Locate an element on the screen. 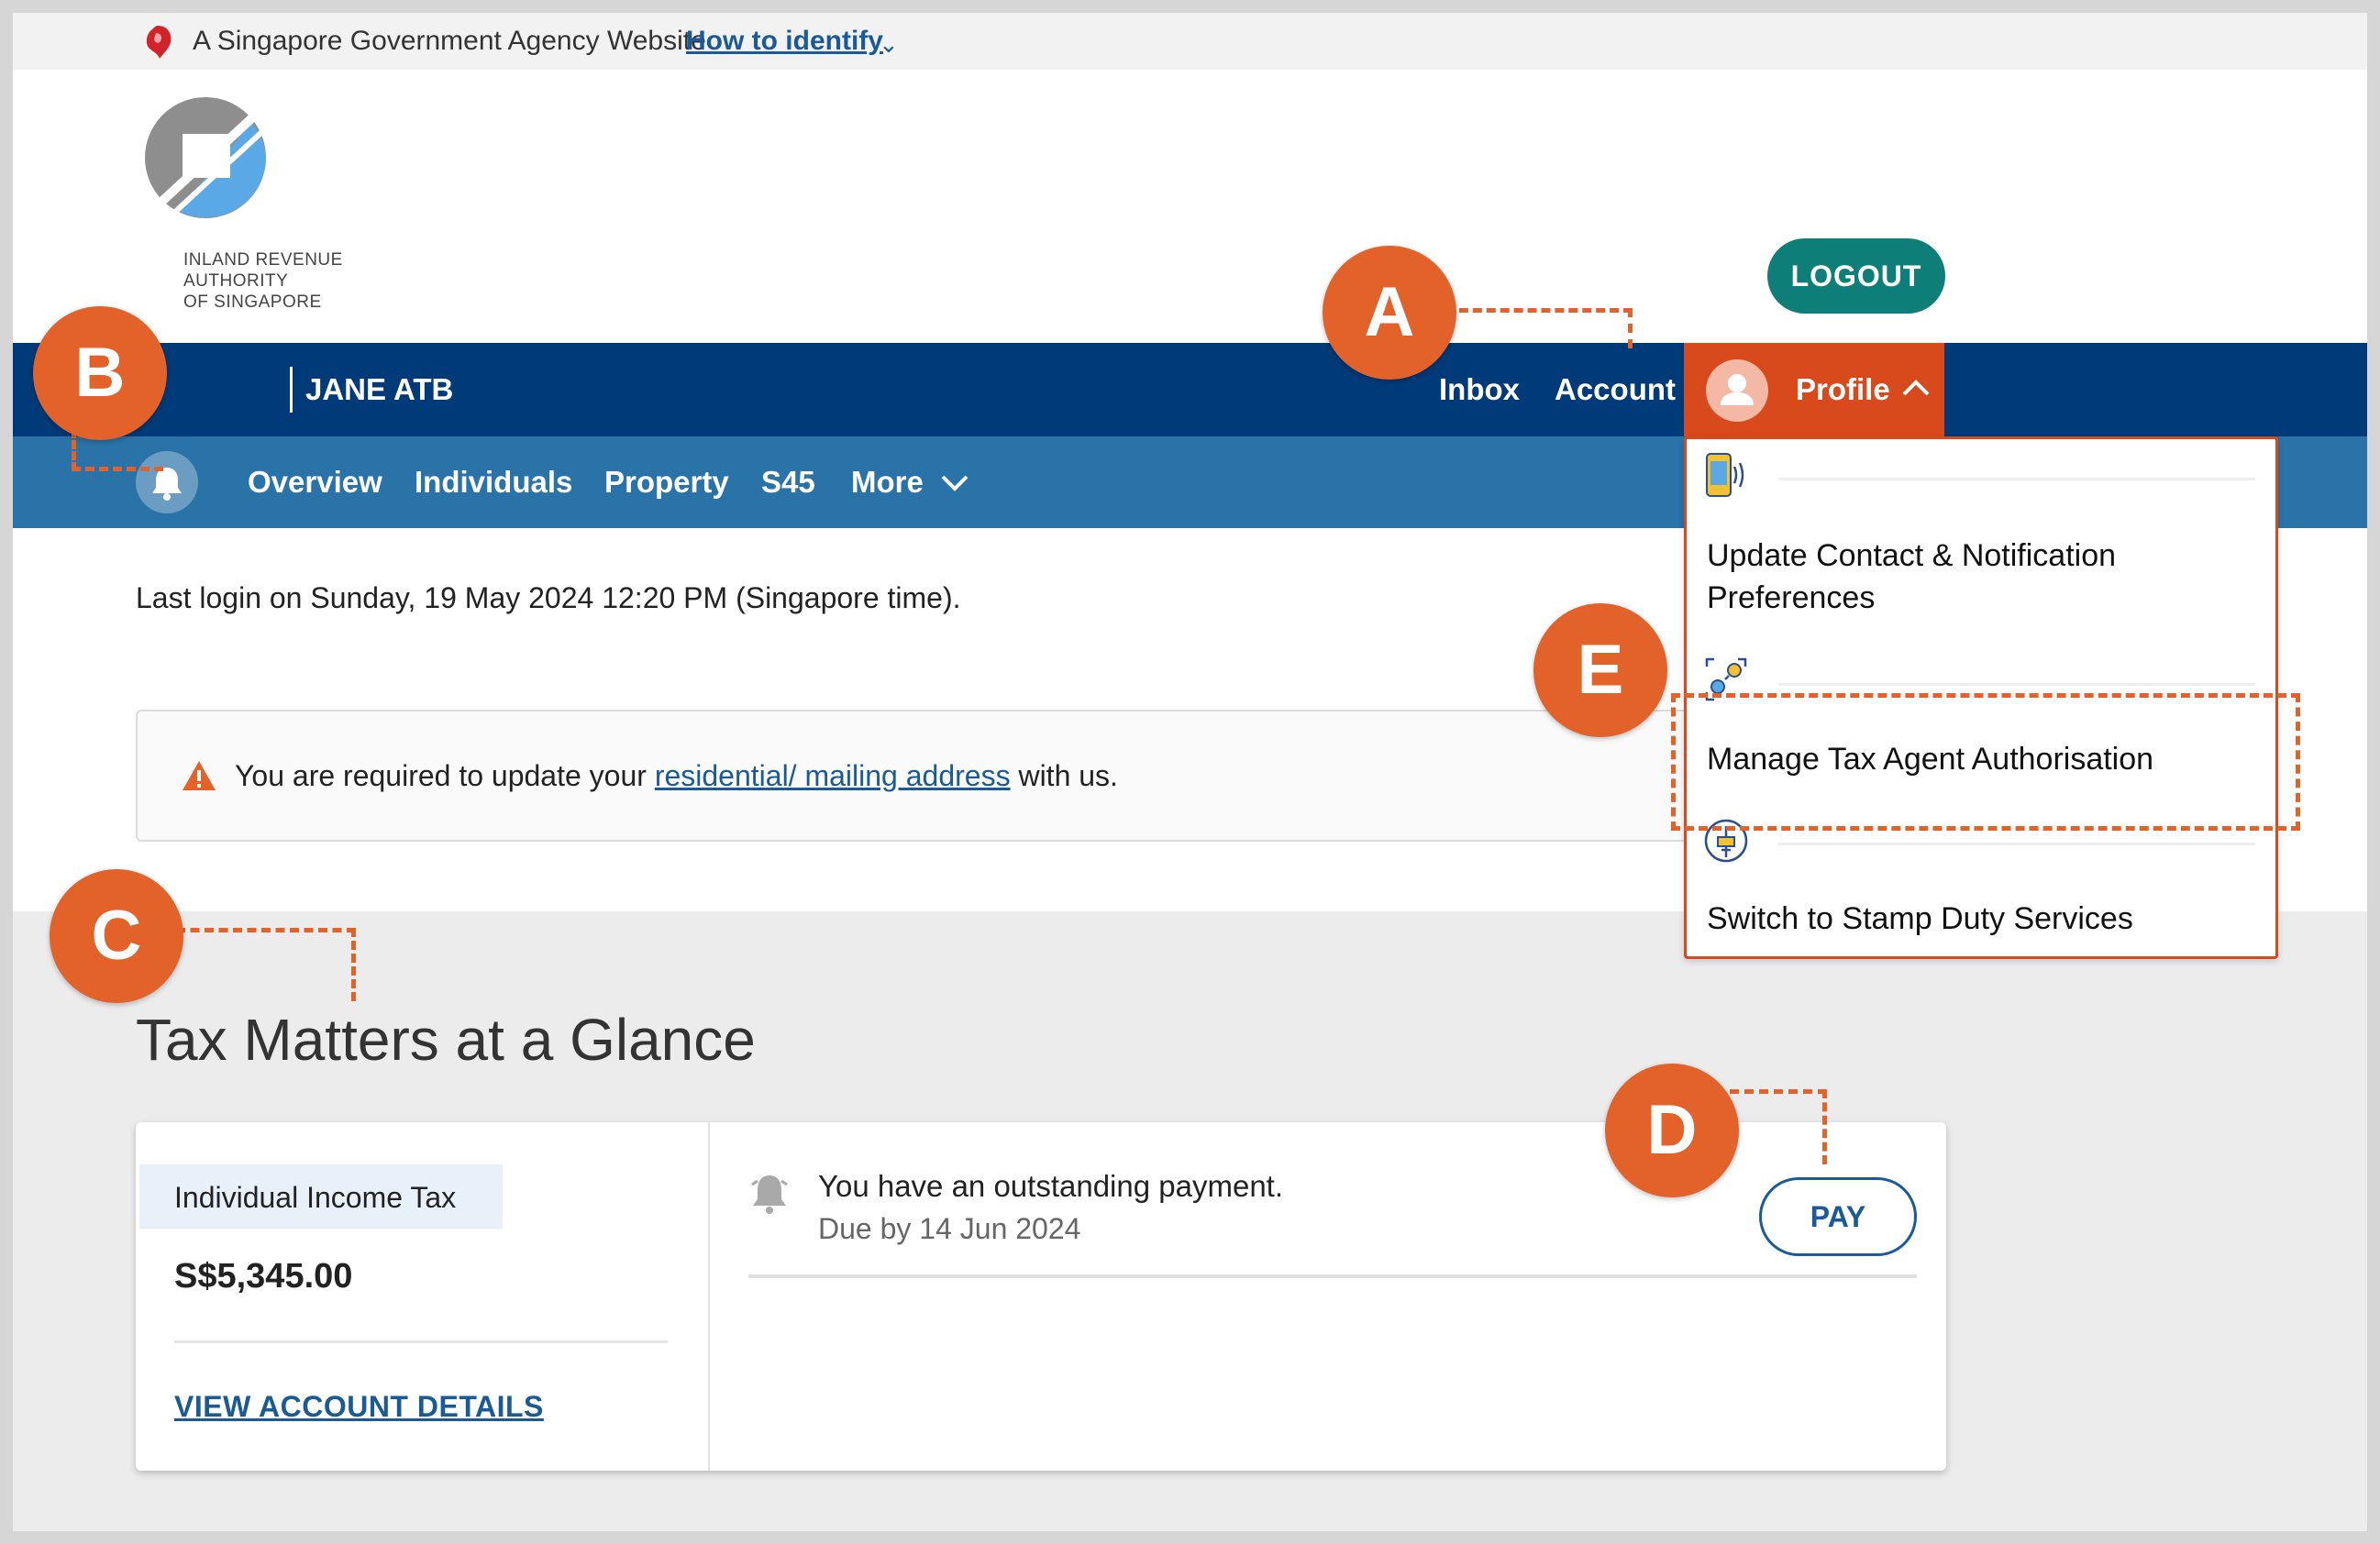 Image resolution: width=2380 pixels, height=1544 pixels. gov-banner-text: A Singapore Government Agency Website is located at coordinates (449, 41).